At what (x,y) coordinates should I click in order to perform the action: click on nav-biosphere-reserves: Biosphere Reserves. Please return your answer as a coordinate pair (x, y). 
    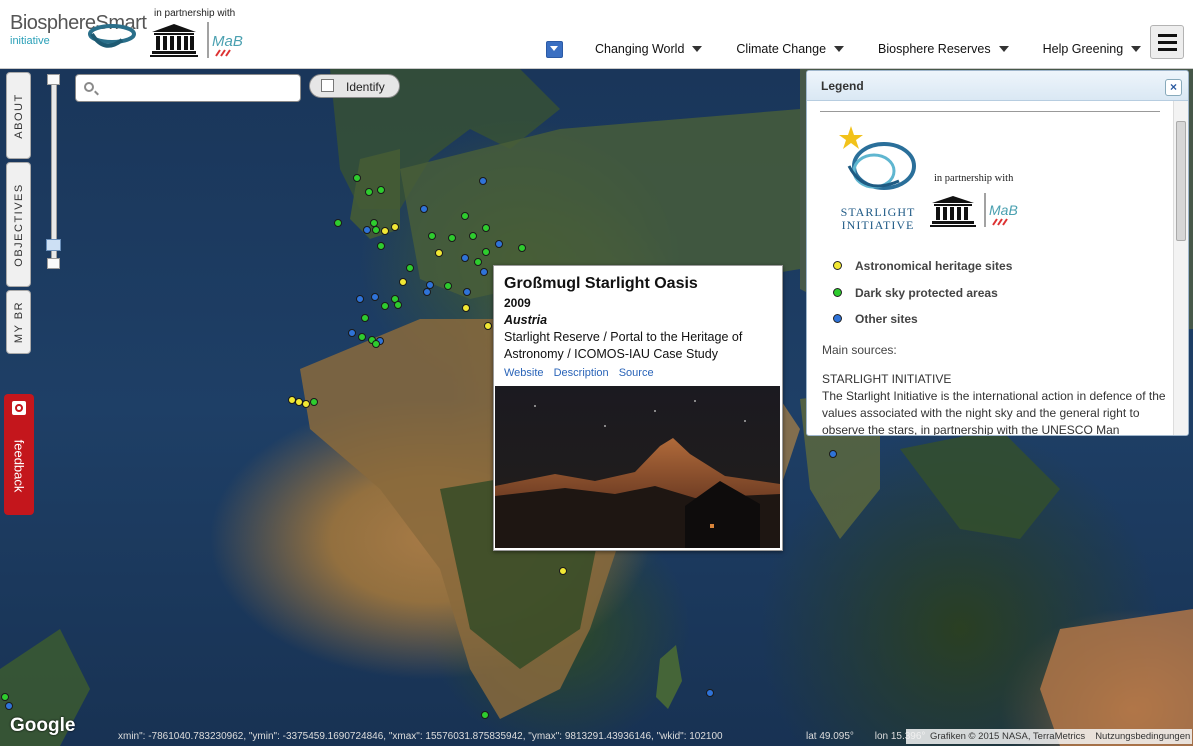
    Looking at the image, I should click on (943, 49).